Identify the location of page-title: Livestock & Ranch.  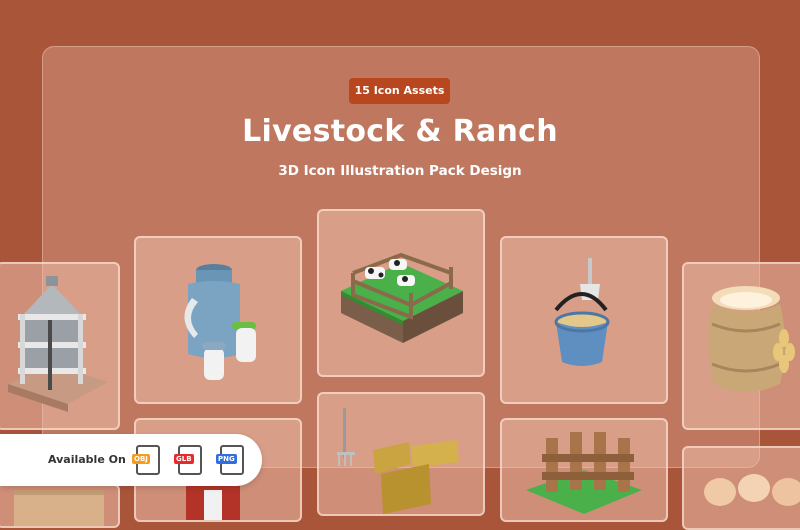
(400, 131).